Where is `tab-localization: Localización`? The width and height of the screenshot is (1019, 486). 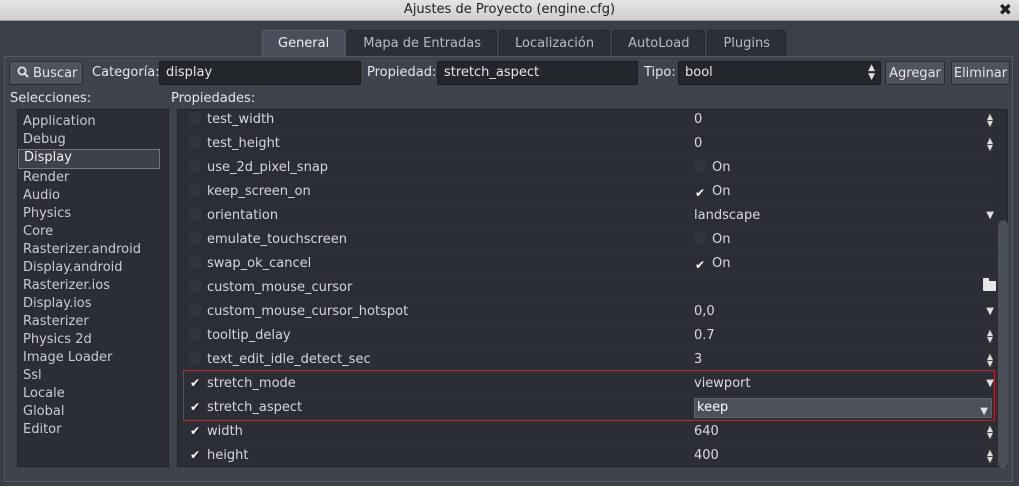
tab-localization: Localización is located at coordinates (555, 43).